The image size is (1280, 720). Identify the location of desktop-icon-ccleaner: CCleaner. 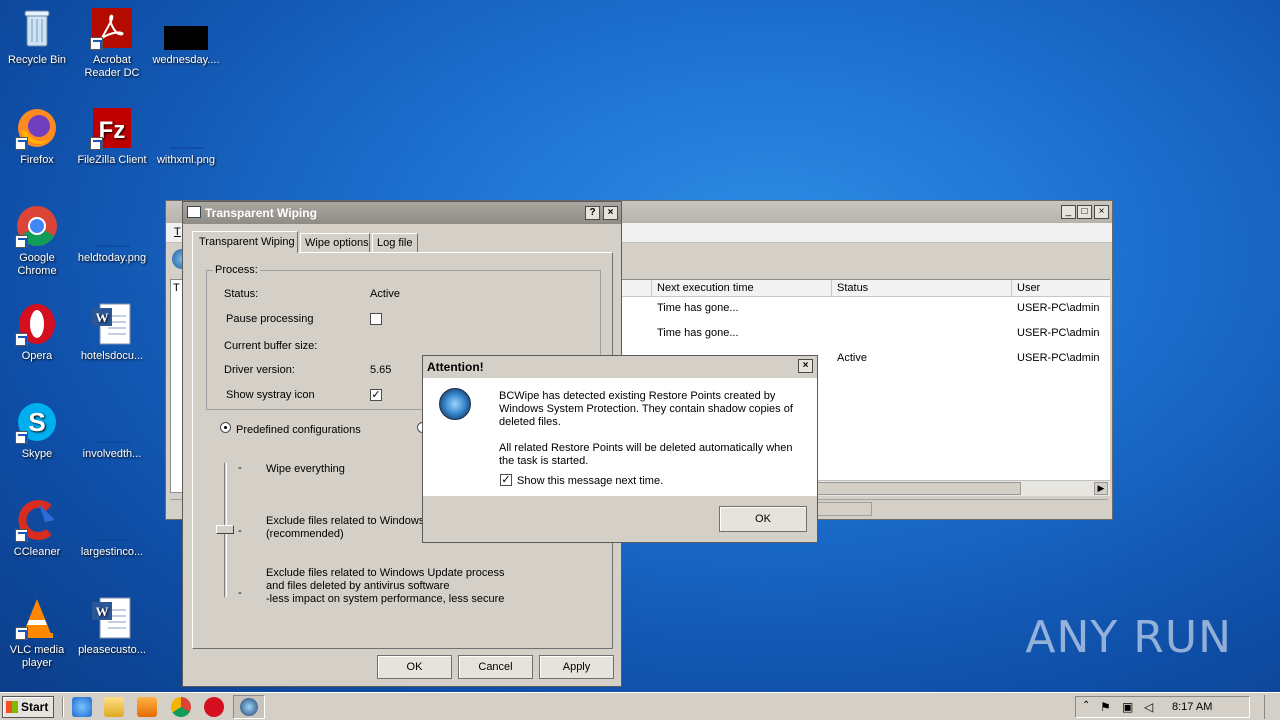
(37, 528).